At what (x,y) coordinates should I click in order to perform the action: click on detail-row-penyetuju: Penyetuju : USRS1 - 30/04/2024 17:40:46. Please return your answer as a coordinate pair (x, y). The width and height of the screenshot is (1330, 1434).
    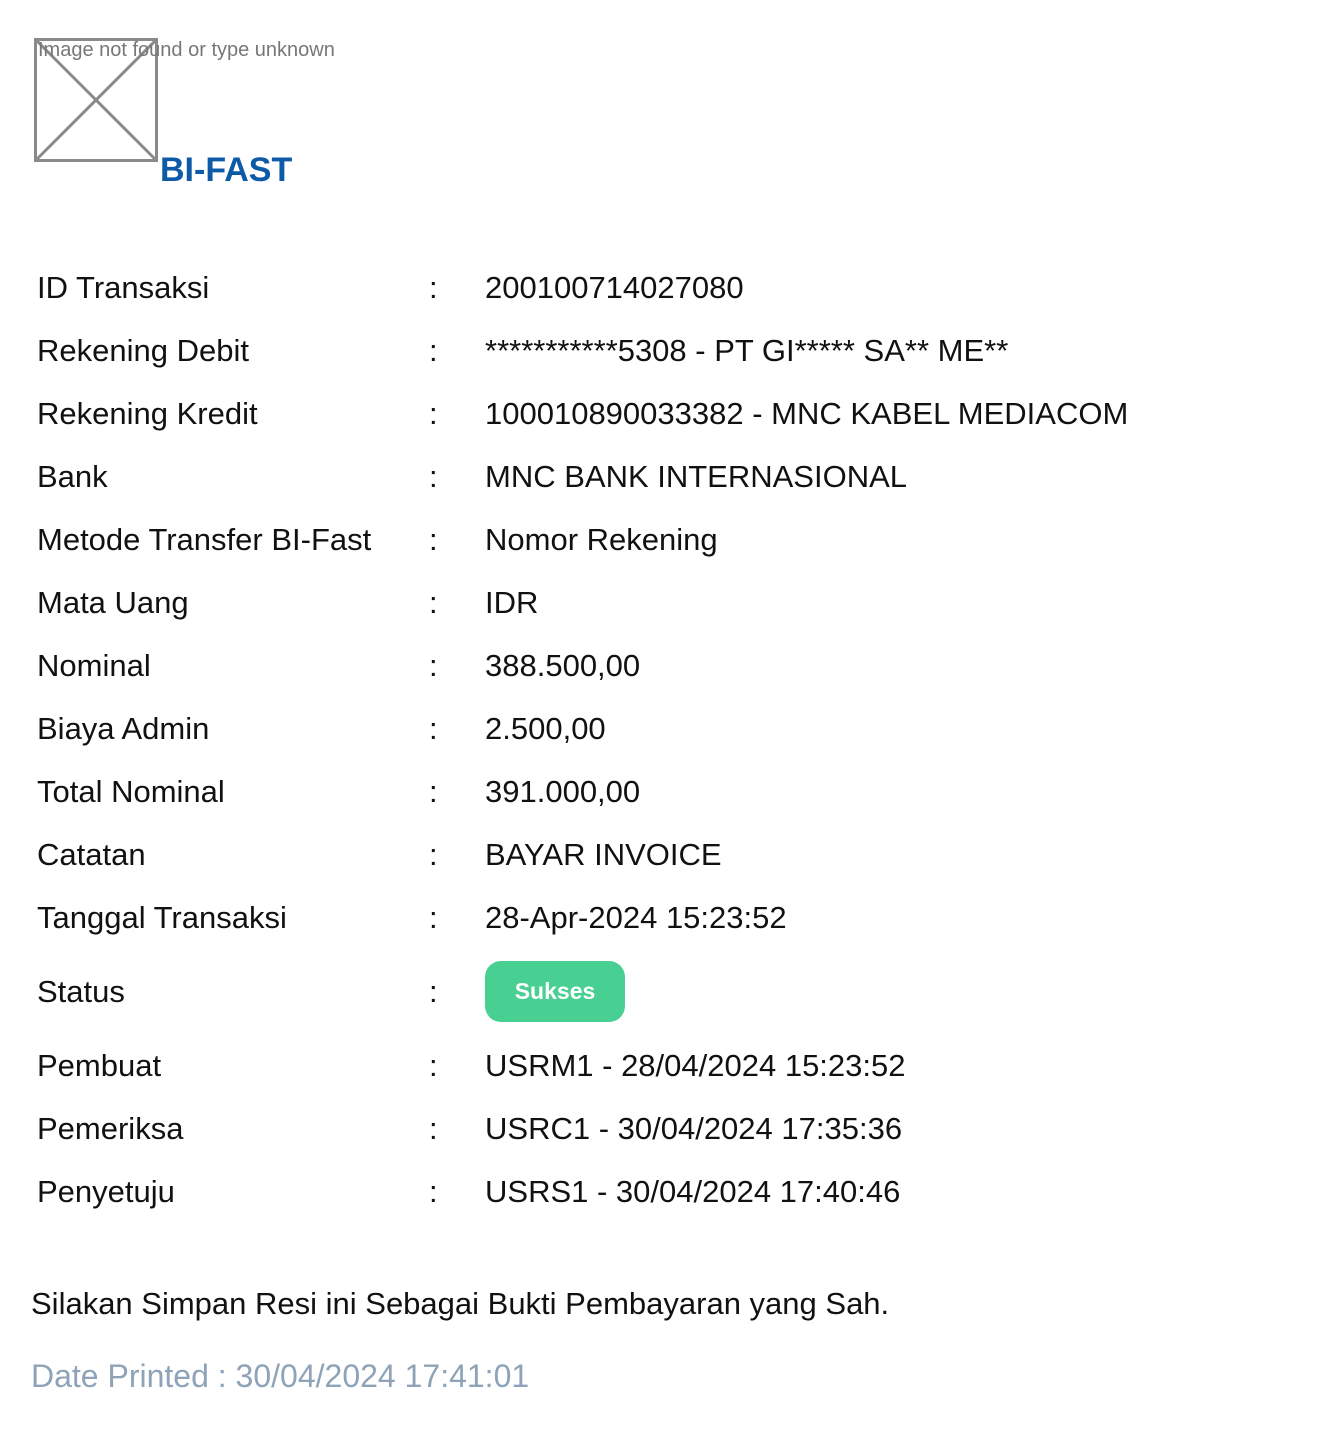
    Looking at the image, I should click on (667, 1191).